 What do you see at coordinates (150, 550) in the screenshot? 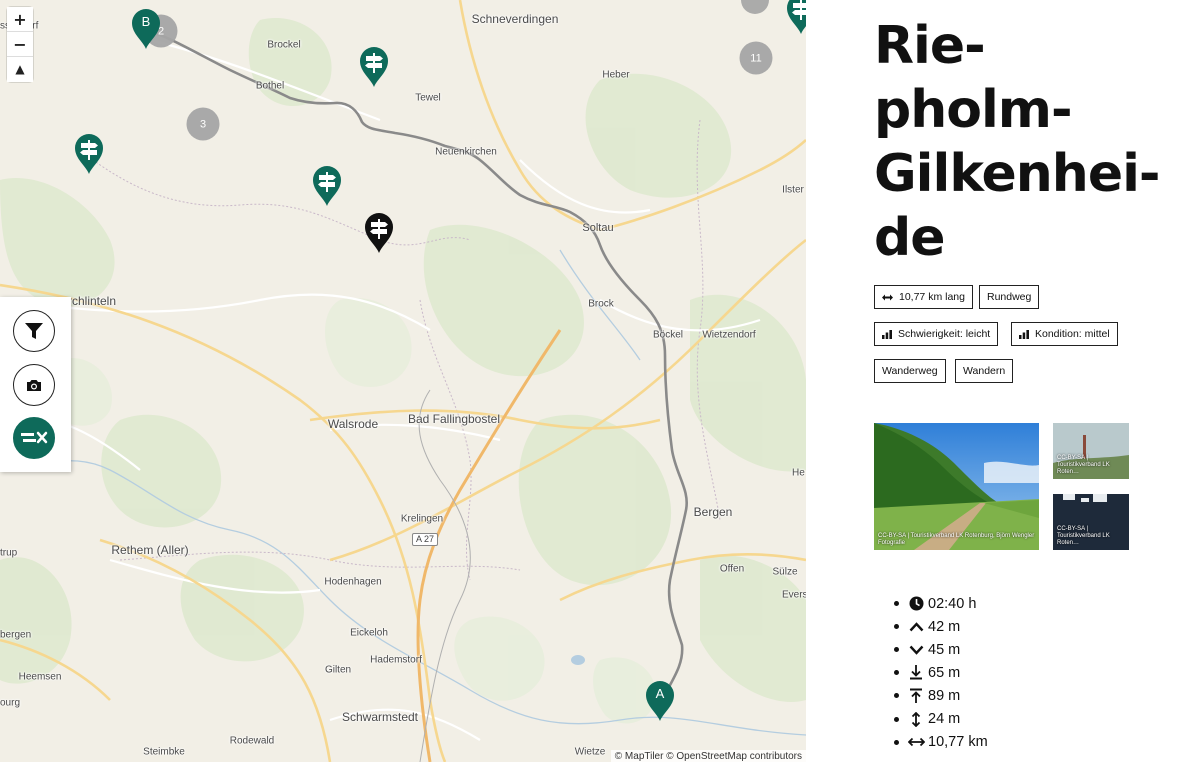
I see `place-label: Rethem (Aller)` at bounding box center [150, 550].